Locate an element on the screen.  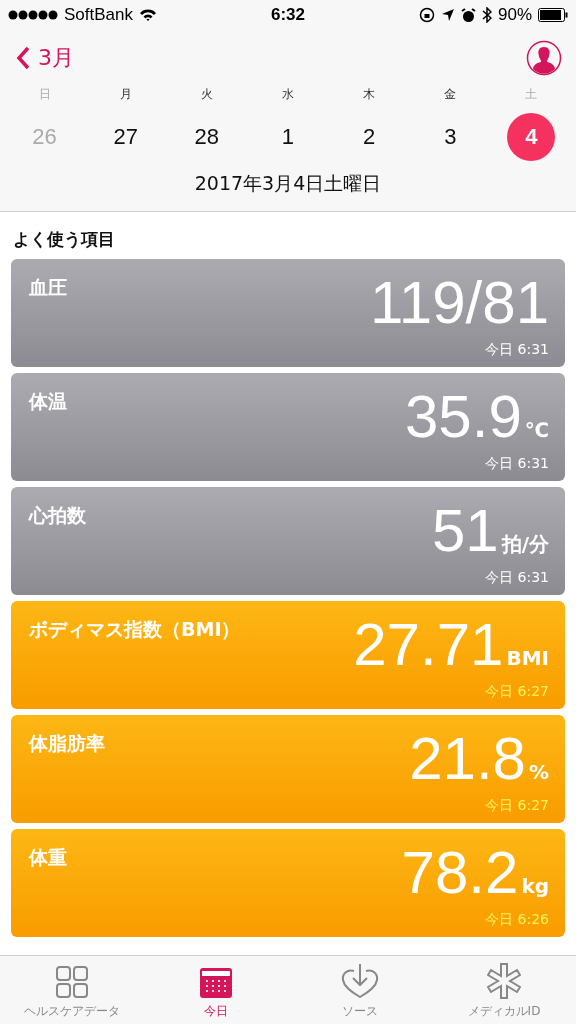
tab-item: 今日 is located at coordinates (216, 990).